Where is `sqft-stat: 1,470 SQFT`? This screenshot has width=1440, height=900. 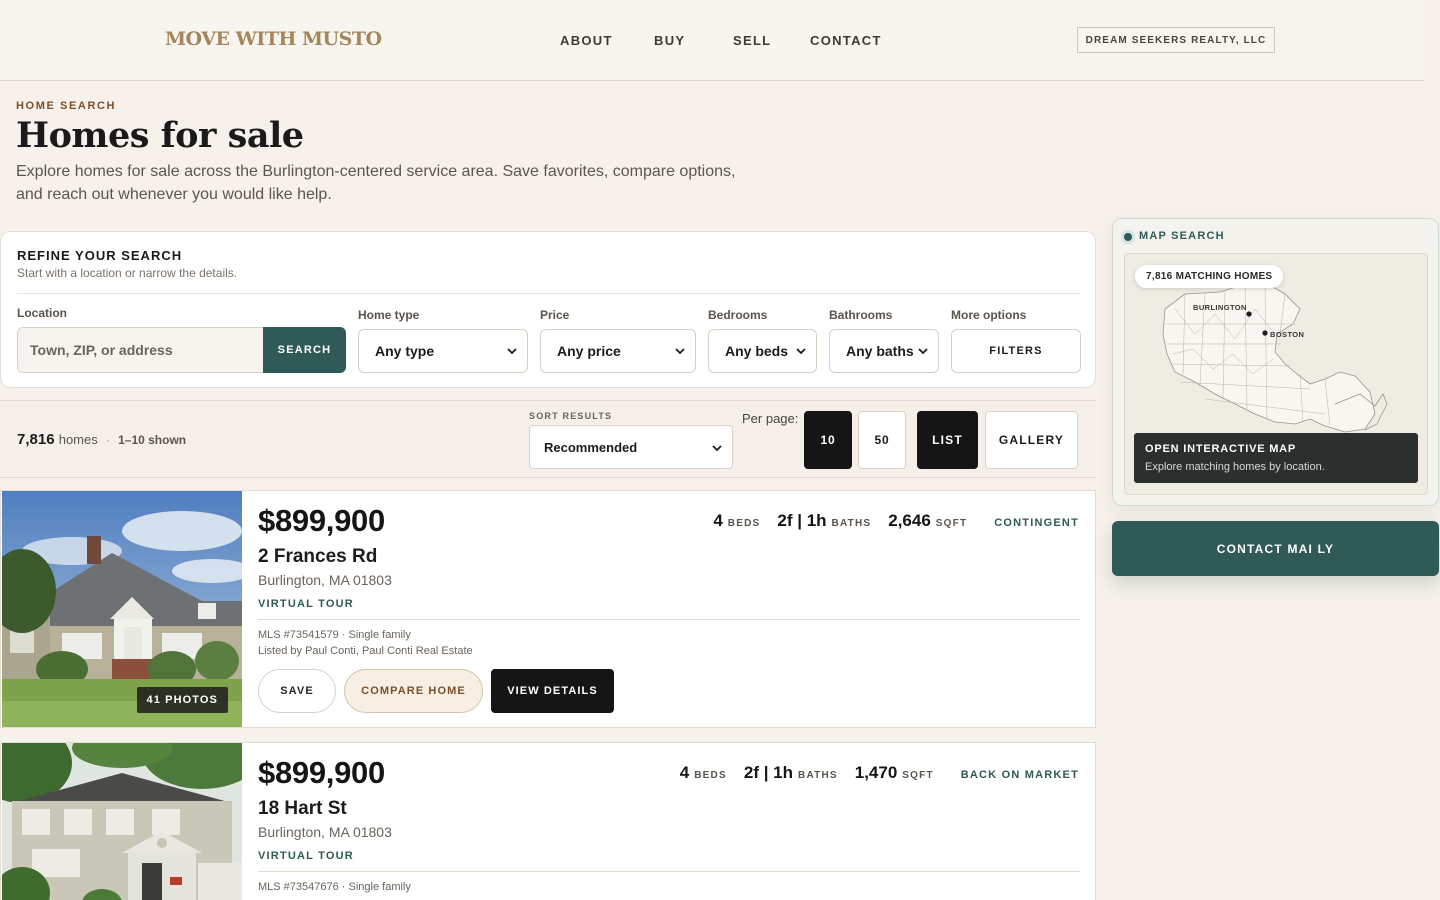 sqft-stat: 1,470 SQFT is located at coordinates (894, 773).